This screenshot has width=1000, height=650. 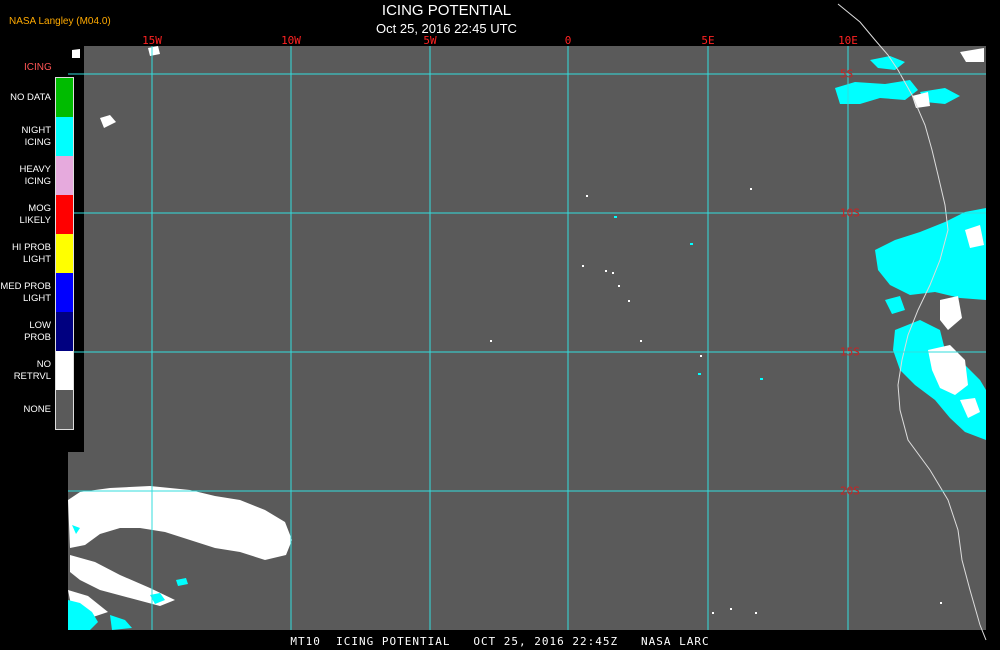 I want to click on longitude-label: 0, so click(x=568, y=40).